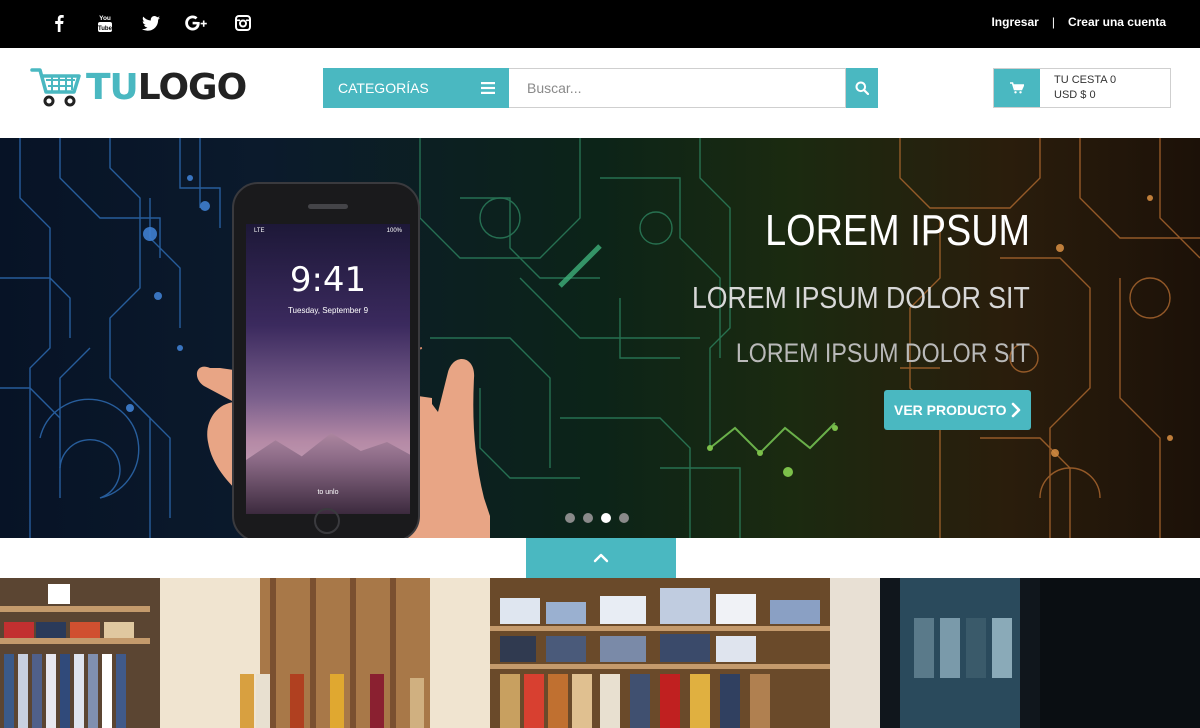 Image resolution: width=1200 pixels, height=728 pixels. What do you see at coordinates (1117, 22) in the screenshot?
I see `register-link: Crear una cuenta` at bounding box center [1117, 22].